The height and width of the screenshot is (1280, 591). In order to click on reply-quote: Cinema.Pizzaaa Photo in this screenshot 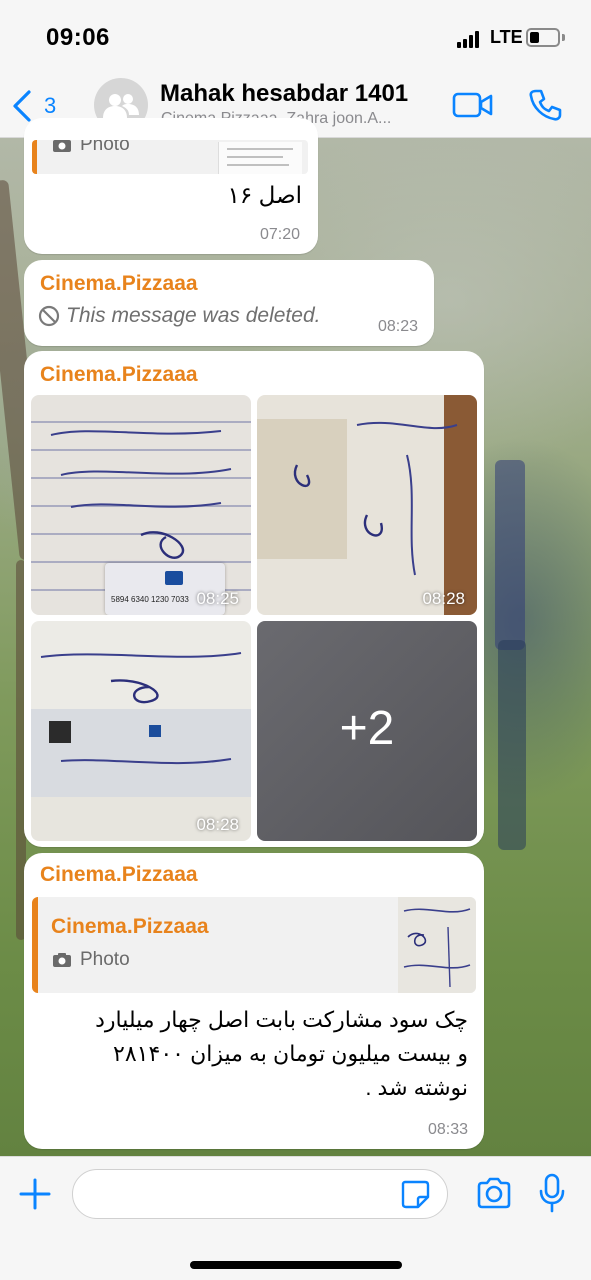, I will do `click(254, 945)`.